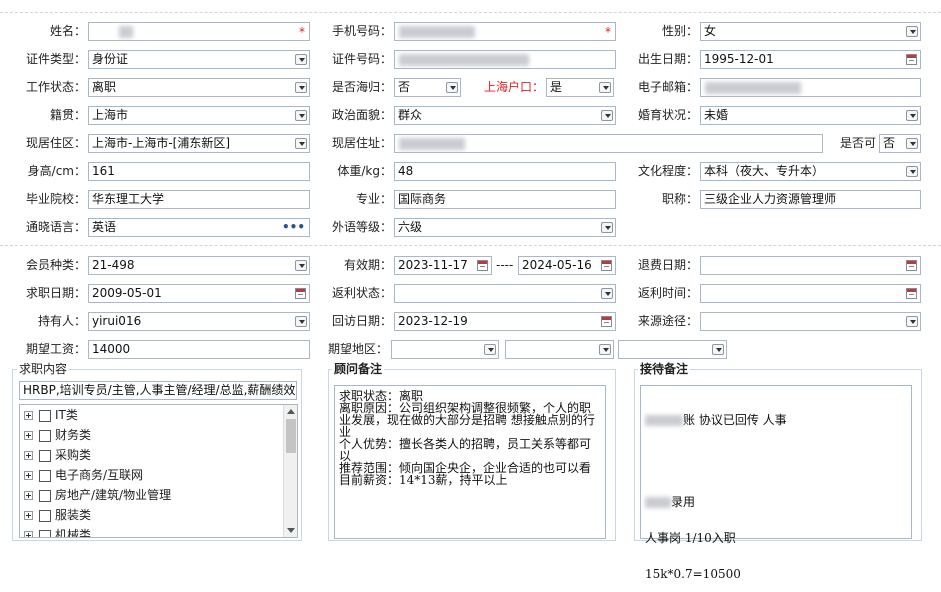 This screenshot has height=592, width=941. I want to click on tree-item: IT类, so click(51, 415).